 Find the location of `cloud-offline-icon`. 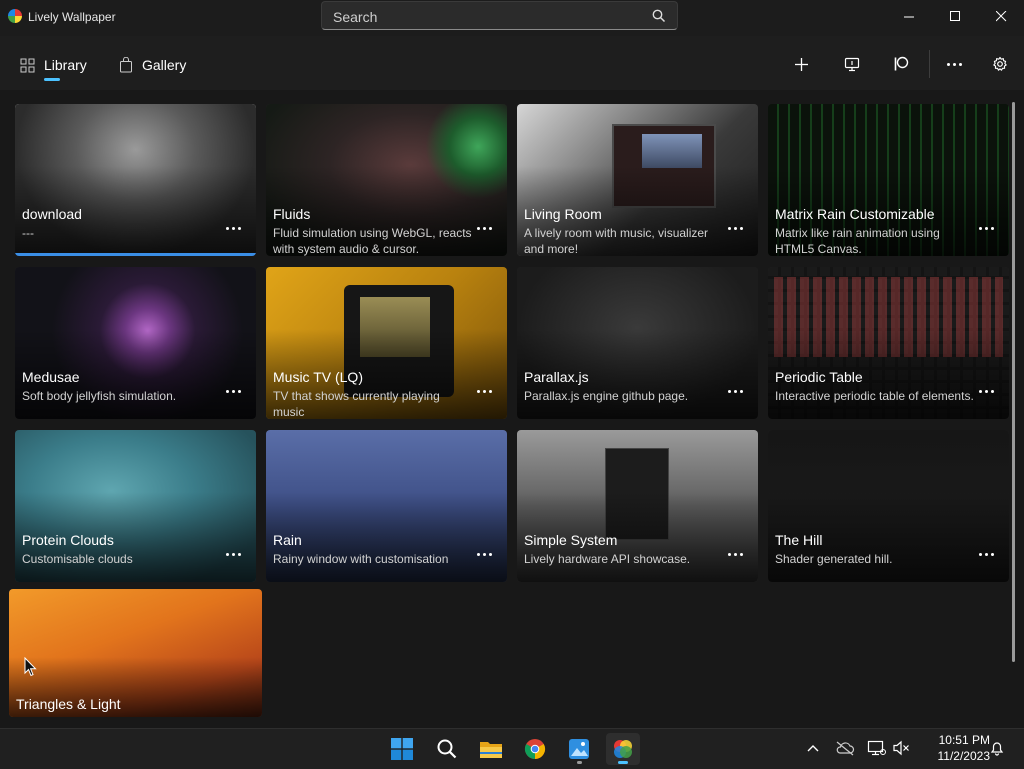

cloud-offline-icon is located at coordinates (845, 748).